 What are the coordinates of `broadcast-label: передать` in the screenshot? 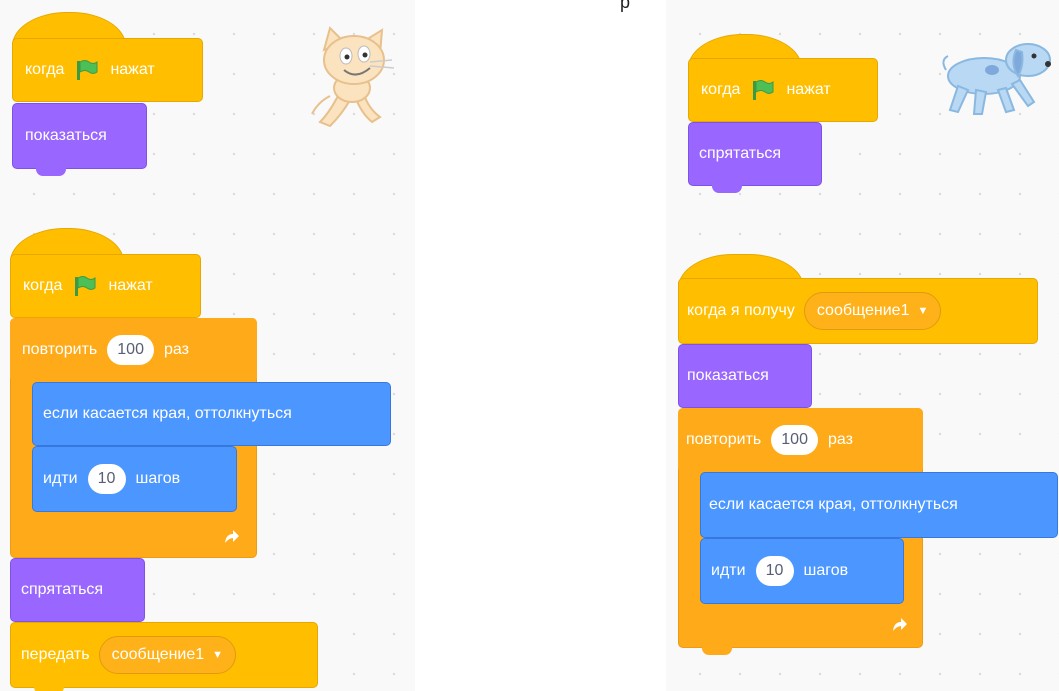 It's located at (55, 654).